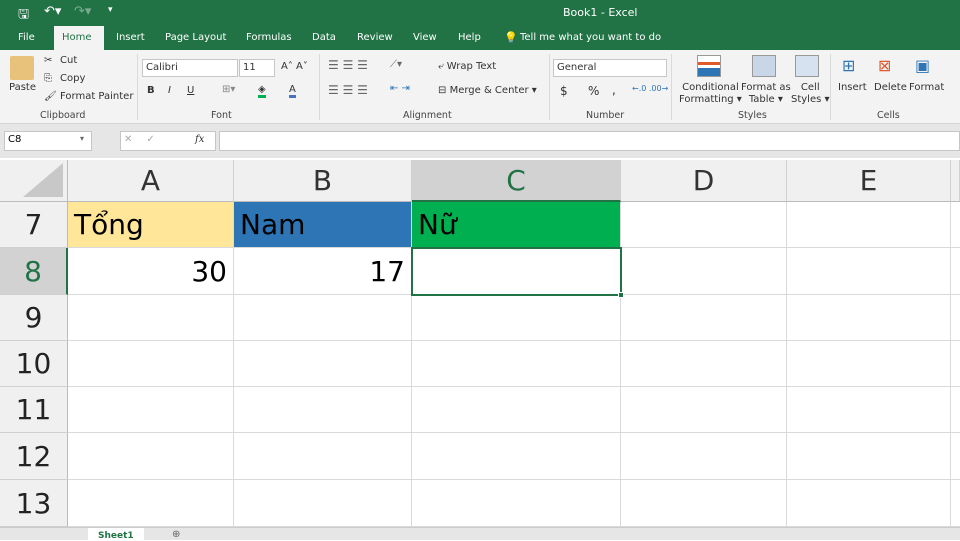  What do you see at coordinates (190, 90) in the screenshot?
I see `underline-button: U` at bounding box center [190, 90].